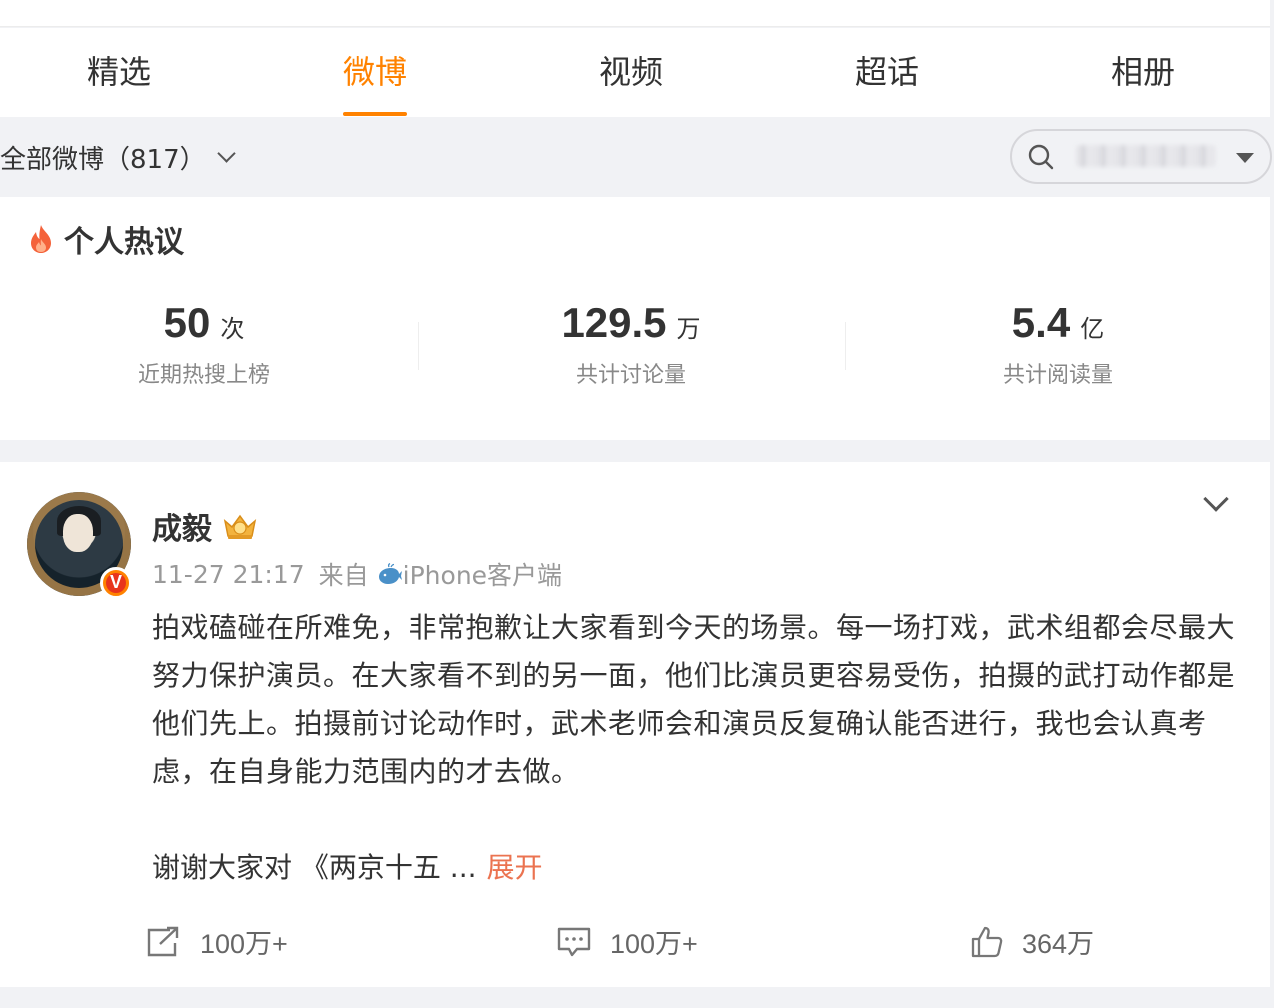  I want to click on tab-supertopic: 超话, so click(887, 72).